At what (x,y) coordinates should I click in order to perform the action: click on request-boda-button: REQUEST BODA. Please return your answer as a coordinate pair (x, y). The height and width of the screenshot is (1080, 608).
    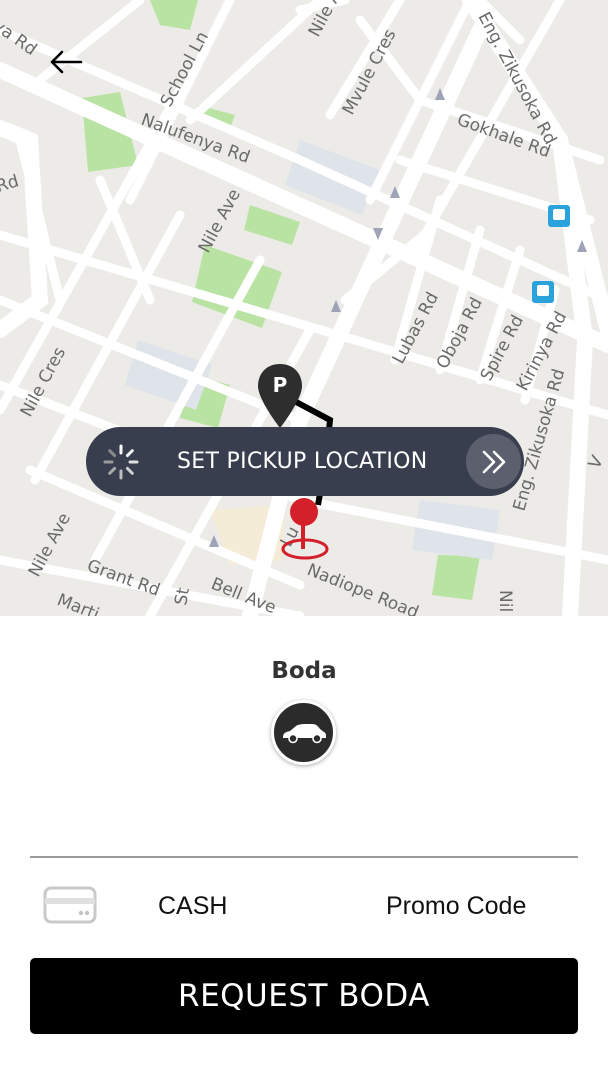
    Looking at the image, I should click on (304, 996).